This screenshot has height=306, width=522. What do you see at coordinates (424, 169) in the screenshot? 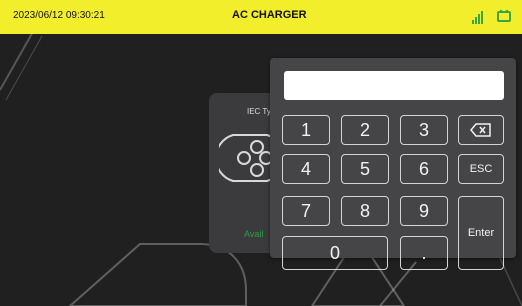
I see `key-6: 6` at bounding box center [424, 169].